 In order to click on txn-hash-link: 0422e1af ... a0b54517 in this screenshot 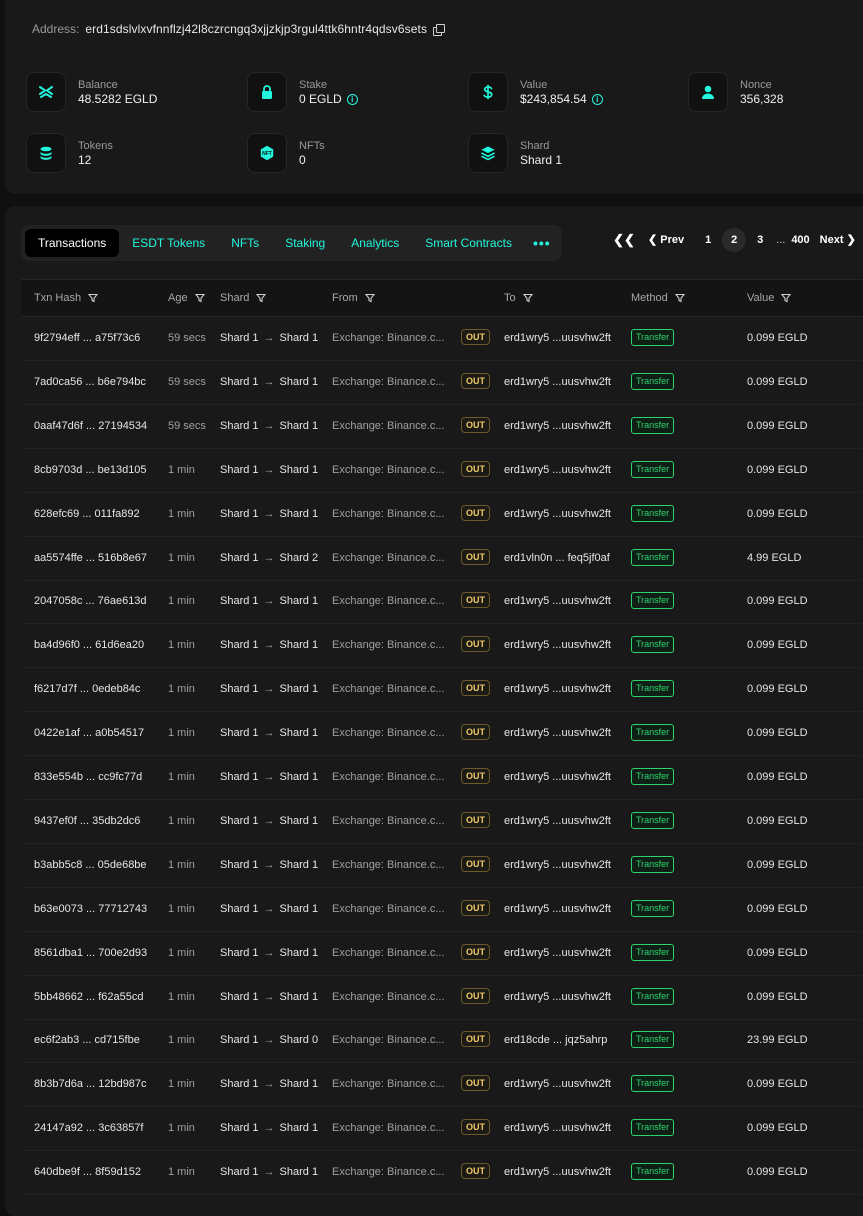, I will do `click(89, 733)`.